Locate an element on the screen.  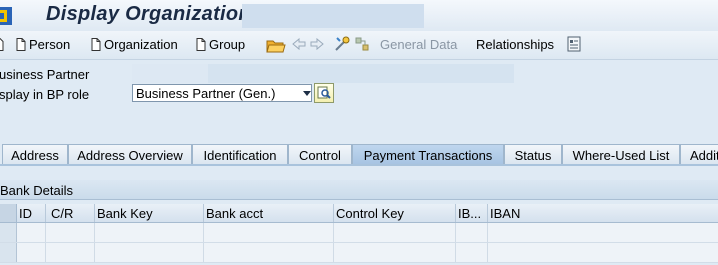
role-details-button is located at coordinates (324, 93).